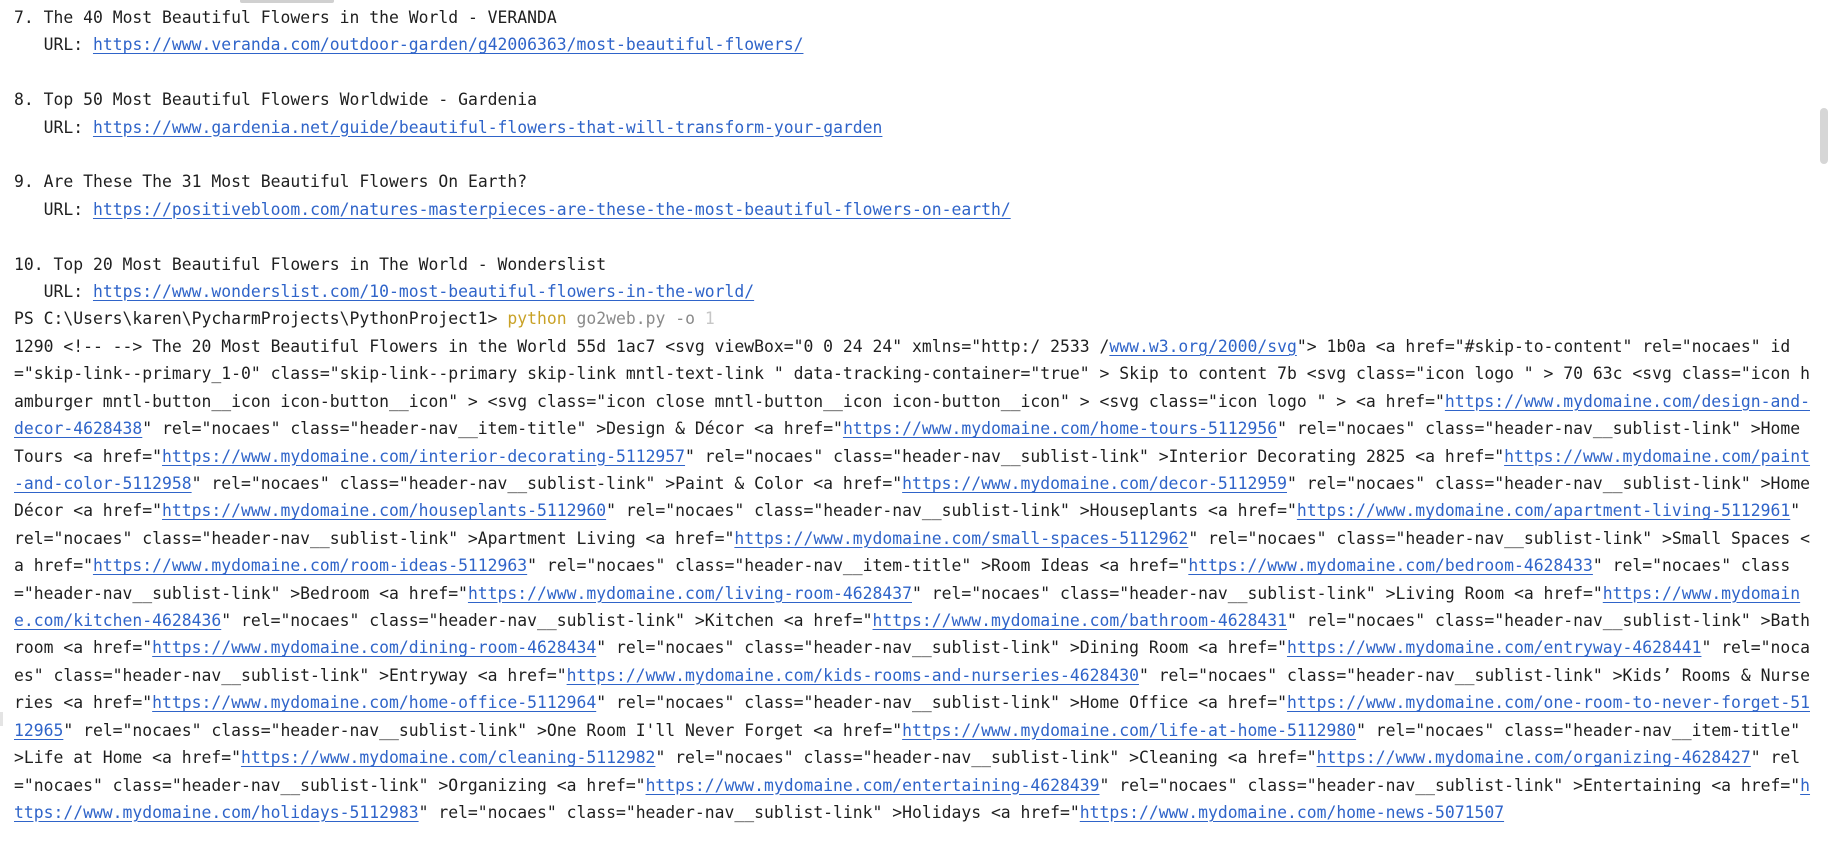  Describe the element at coordinates (1, 719) in the screenshot. I see `gutter-marker` at that location.